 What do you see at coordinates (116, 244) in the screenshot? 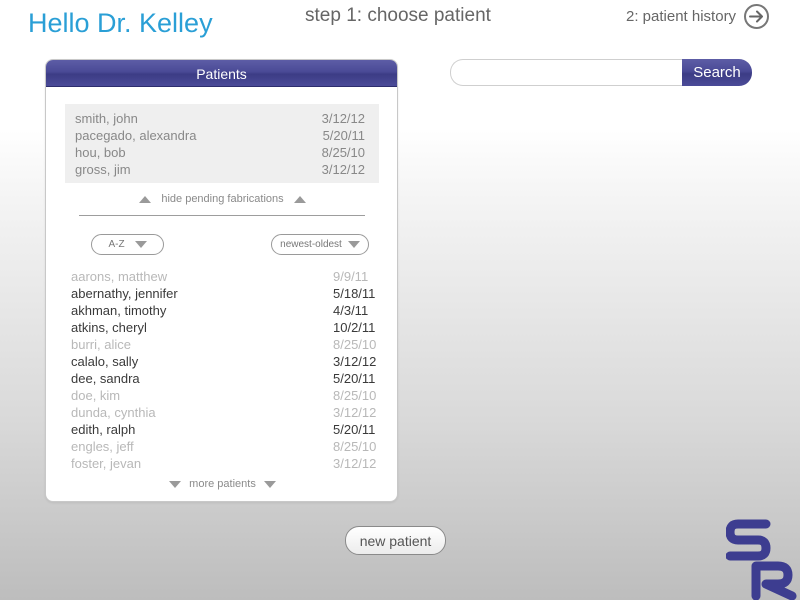
I see `sort-alpha-label: A-Z` at bounding box center [116, 244].